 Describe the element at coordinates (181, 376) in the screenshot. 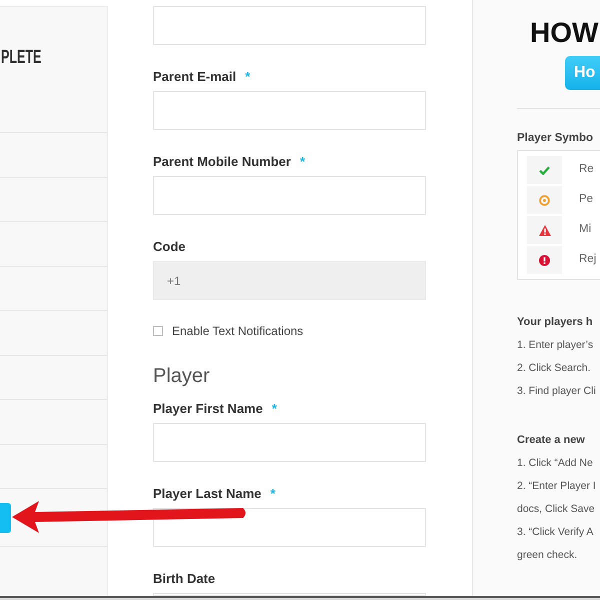

I see `section-heading: Player` at that location.